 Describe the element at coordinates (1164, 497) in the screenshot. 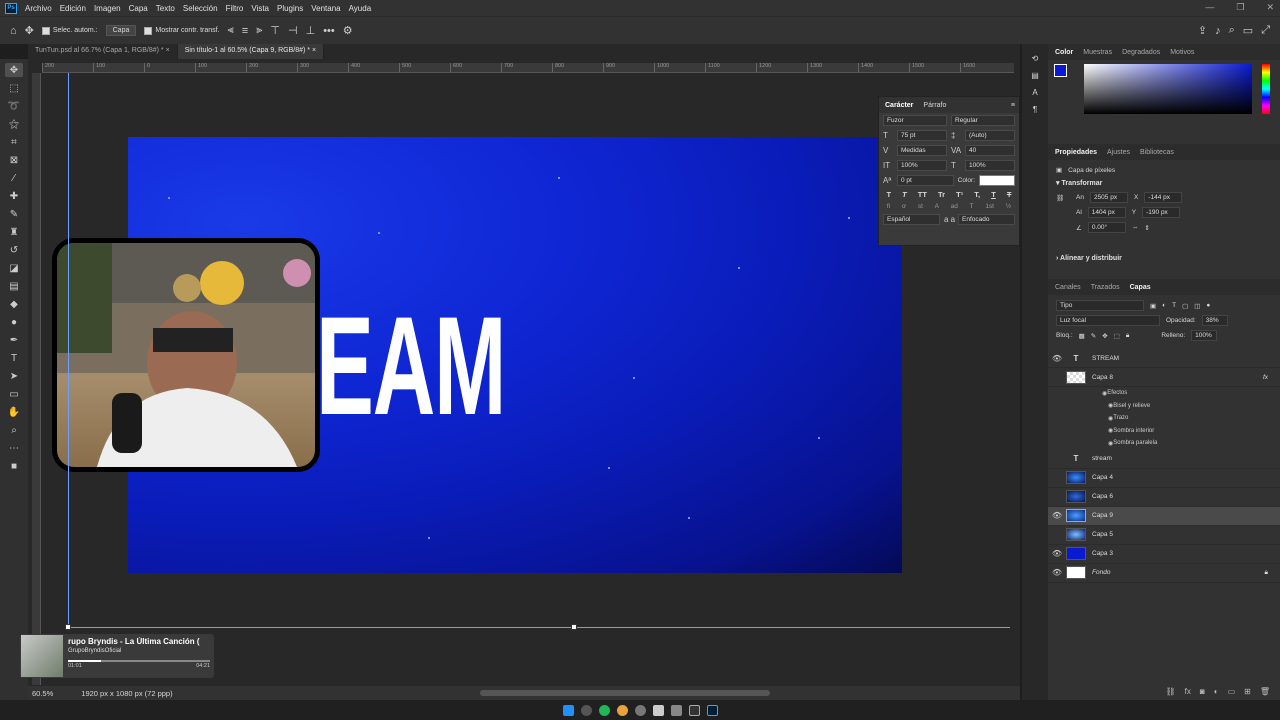

I see `layer-row: Capa 6` at that location.